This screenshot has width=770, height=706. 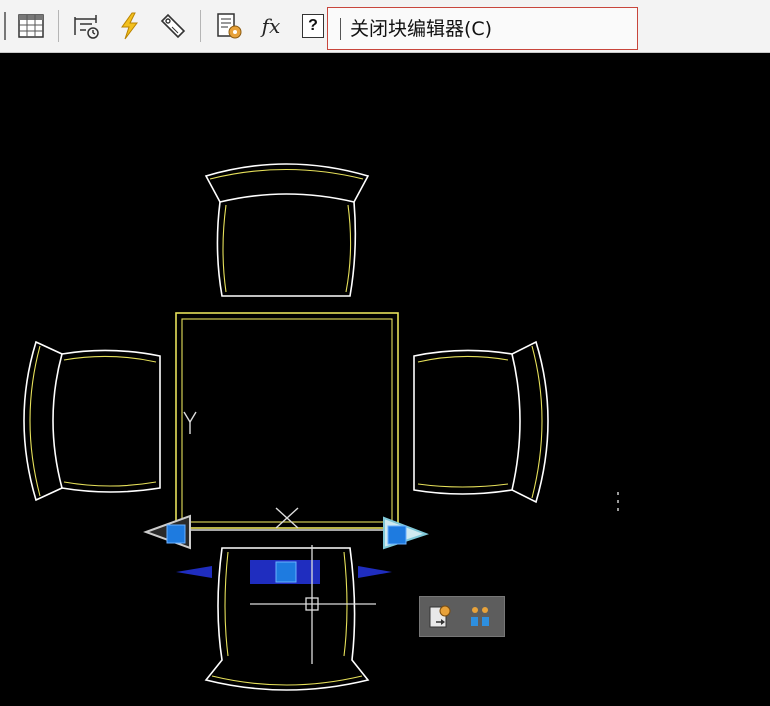 I want to click on lightning-button, so click(x=129, y=26).